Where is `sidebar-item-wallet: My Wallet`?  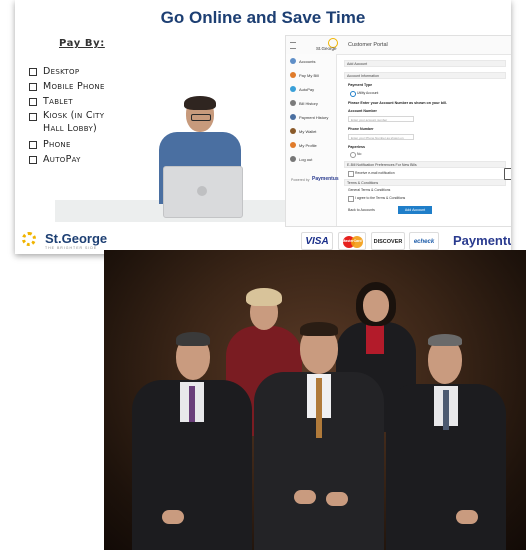
sidebar-item-wallet: My Wallet is located at coordinates (311, 132).